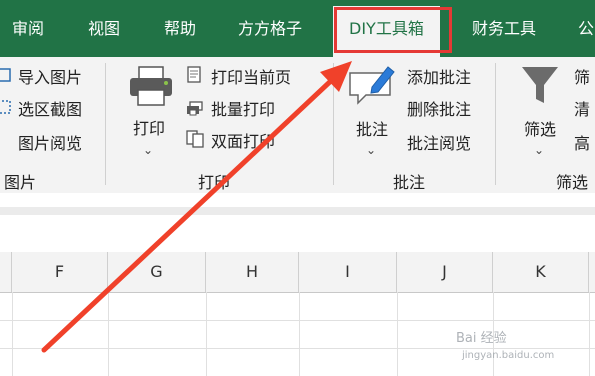 Image resolution: width=595 pixels, height=376 pixels. I want to click on add-comment-button: 添加批注, so click(439, 76).